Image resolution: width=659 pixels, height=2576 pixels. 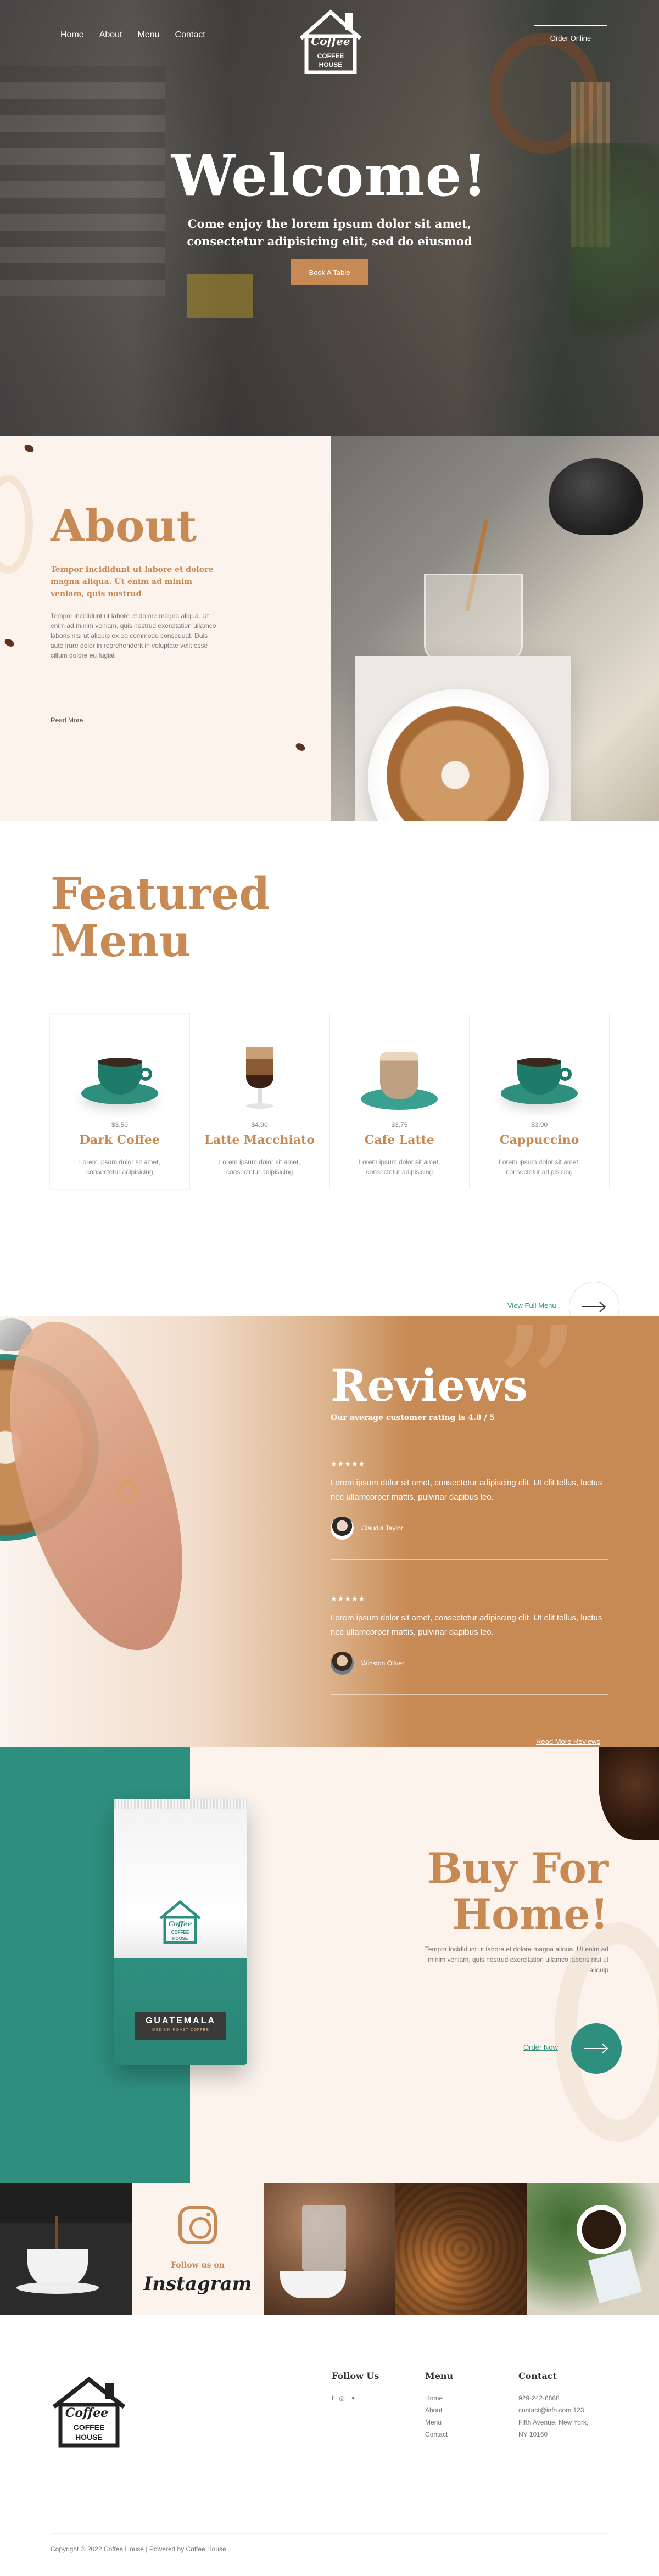 I want to click on twitter-icon: ✦, so click(x=353, y=2398).